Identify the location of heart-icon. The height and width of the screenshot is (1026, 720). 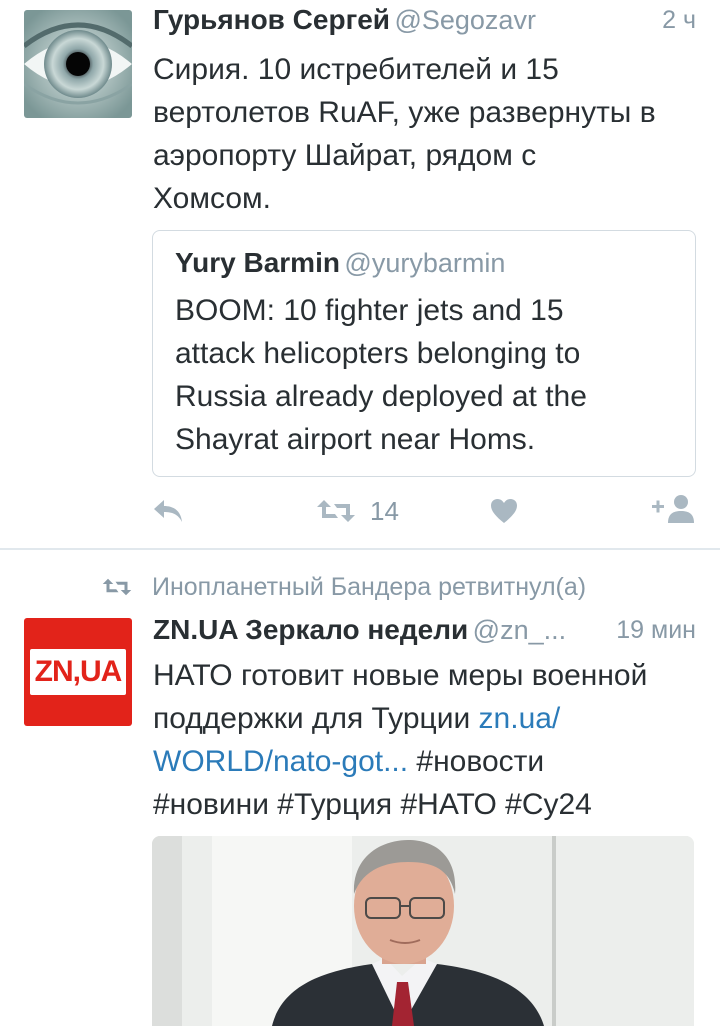
(504, 511).